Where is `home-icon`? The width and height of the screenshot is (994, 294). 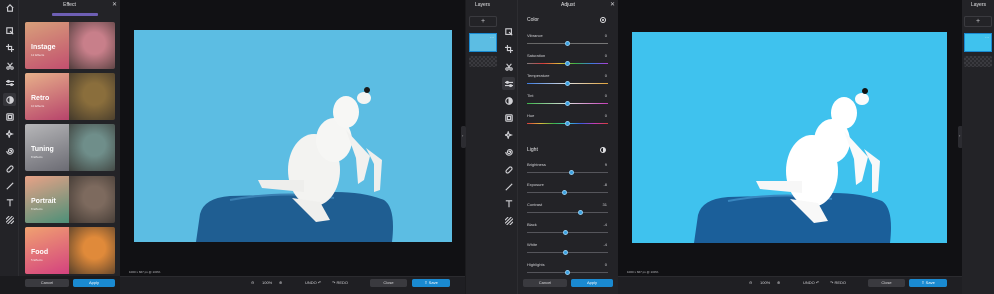 home-icon is located at coordinates (9, 7).